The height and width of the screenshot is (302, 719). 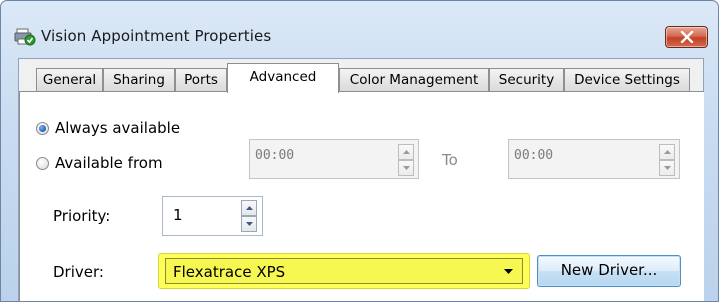 I want to click on window-title: Vision Appointment Properties, so click(x=156, y=36).